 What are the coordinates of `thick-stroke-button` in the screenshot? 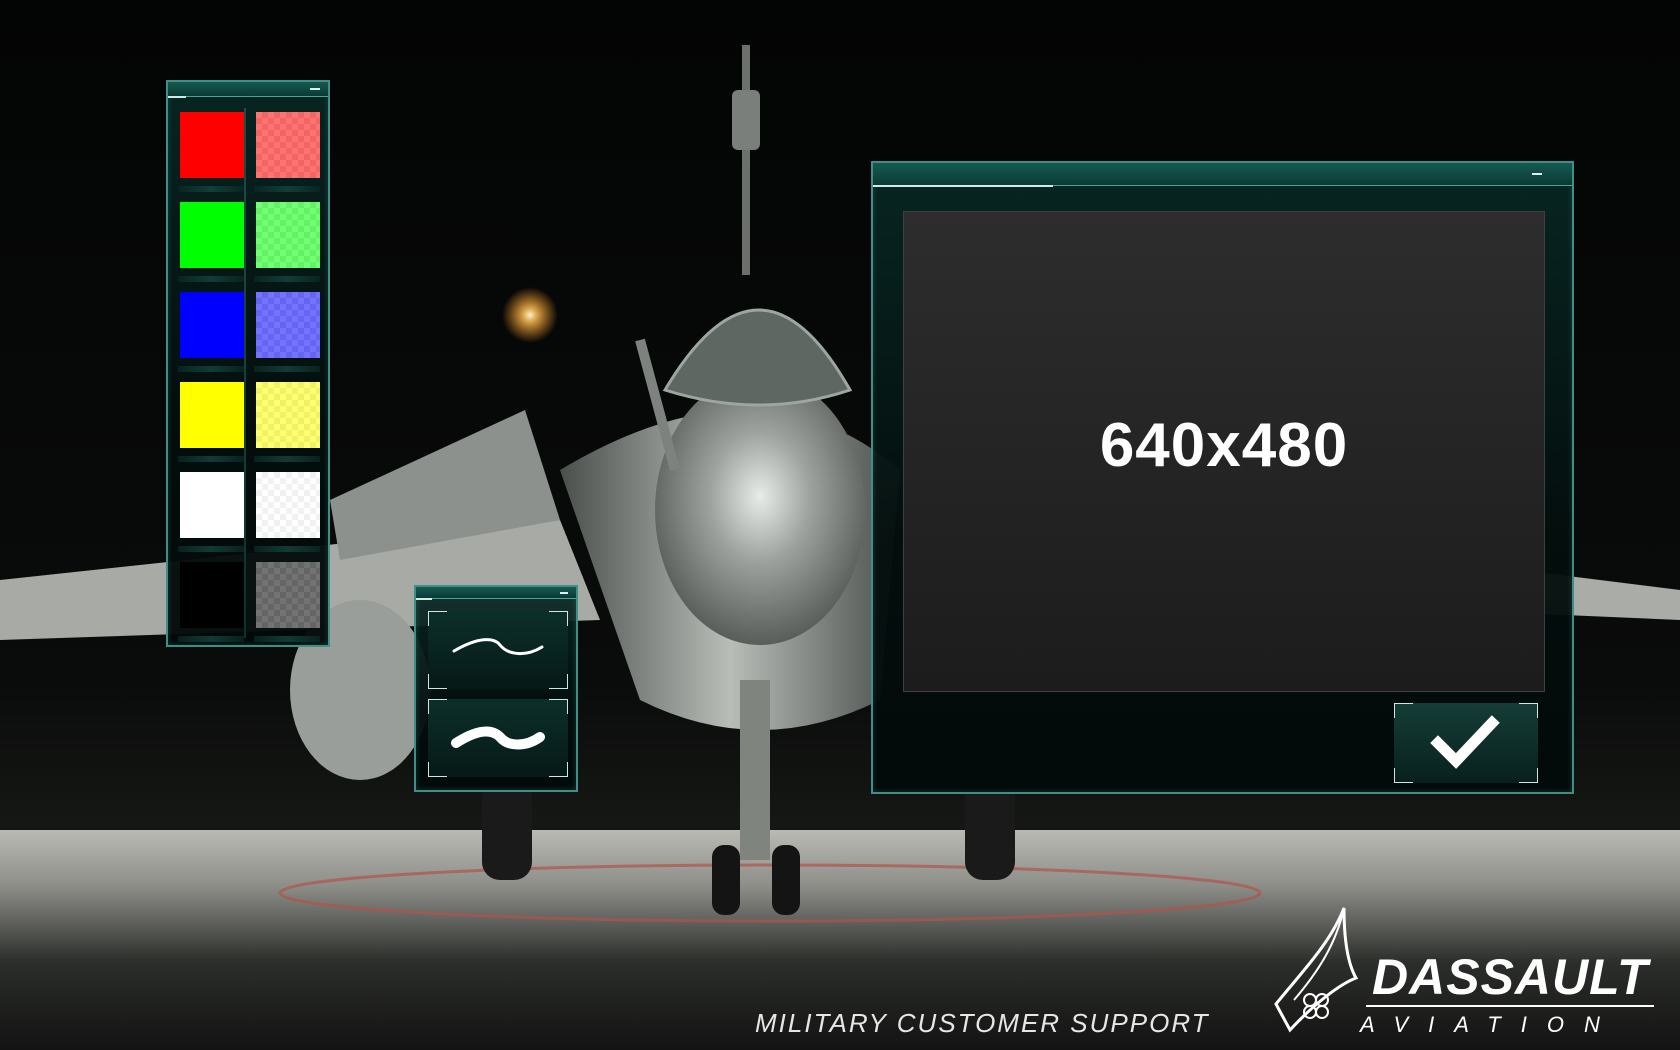 It's located at (498, 738).